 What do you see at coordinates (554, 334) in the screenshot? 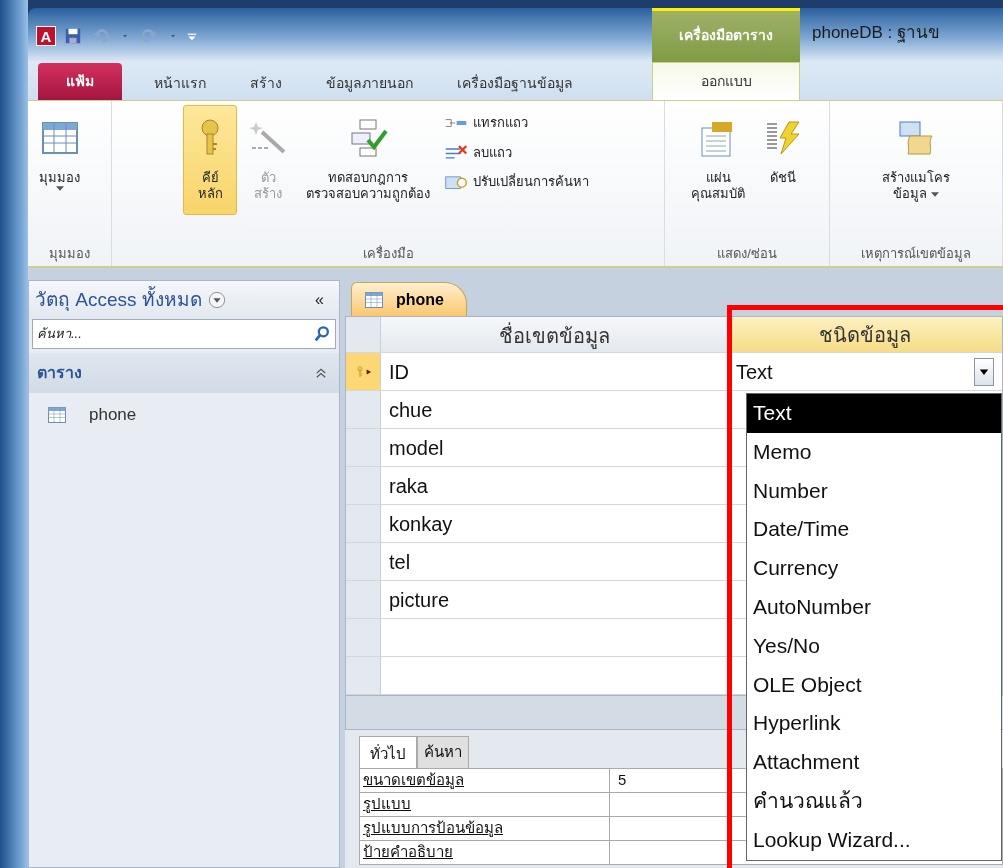
I see `column-header: ชื่อเขตข้อมูล` at bounding box center [554, 334].